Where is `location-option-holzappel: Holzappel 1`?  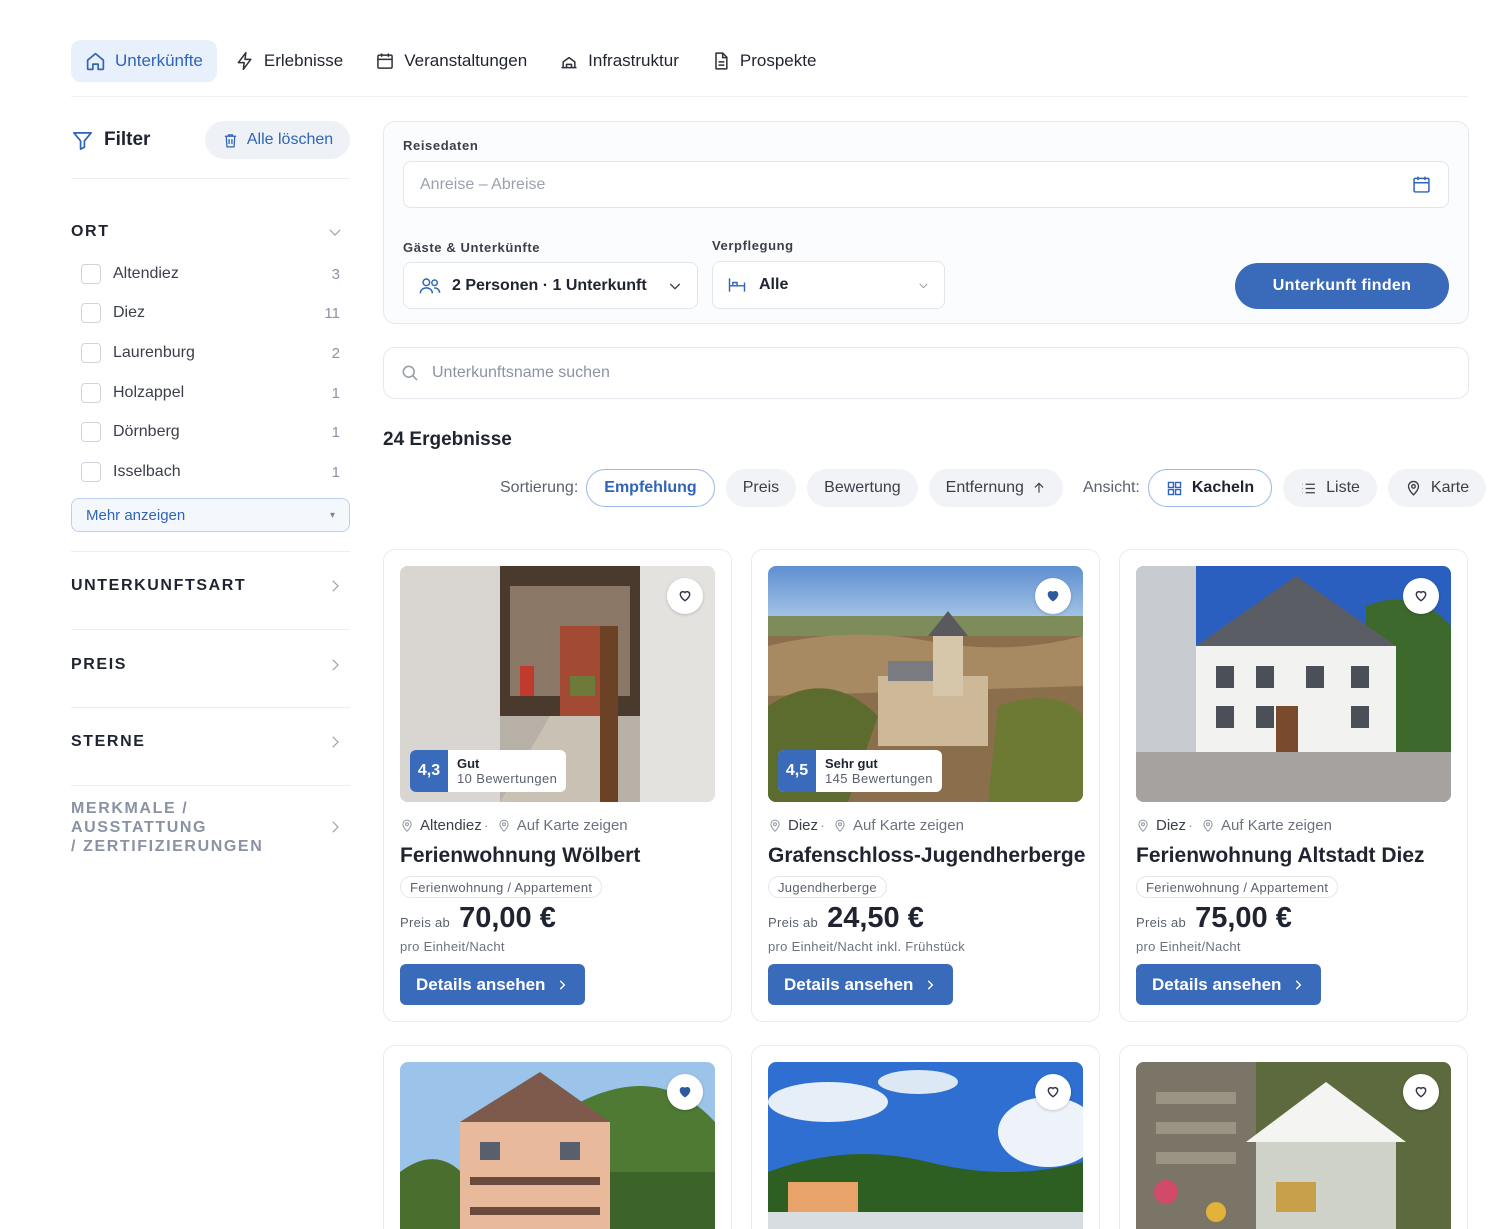
location-option-holzappel: Holzappel 1 is located at coordinates (210, 393).